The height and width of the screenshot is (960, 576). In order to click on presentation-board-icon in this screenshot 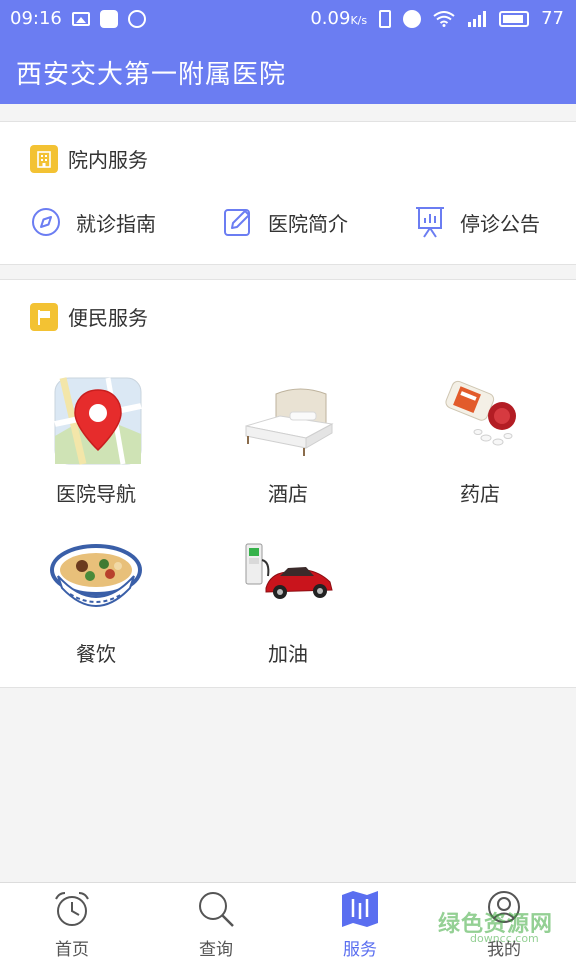, I will do `click(430, 222)`.